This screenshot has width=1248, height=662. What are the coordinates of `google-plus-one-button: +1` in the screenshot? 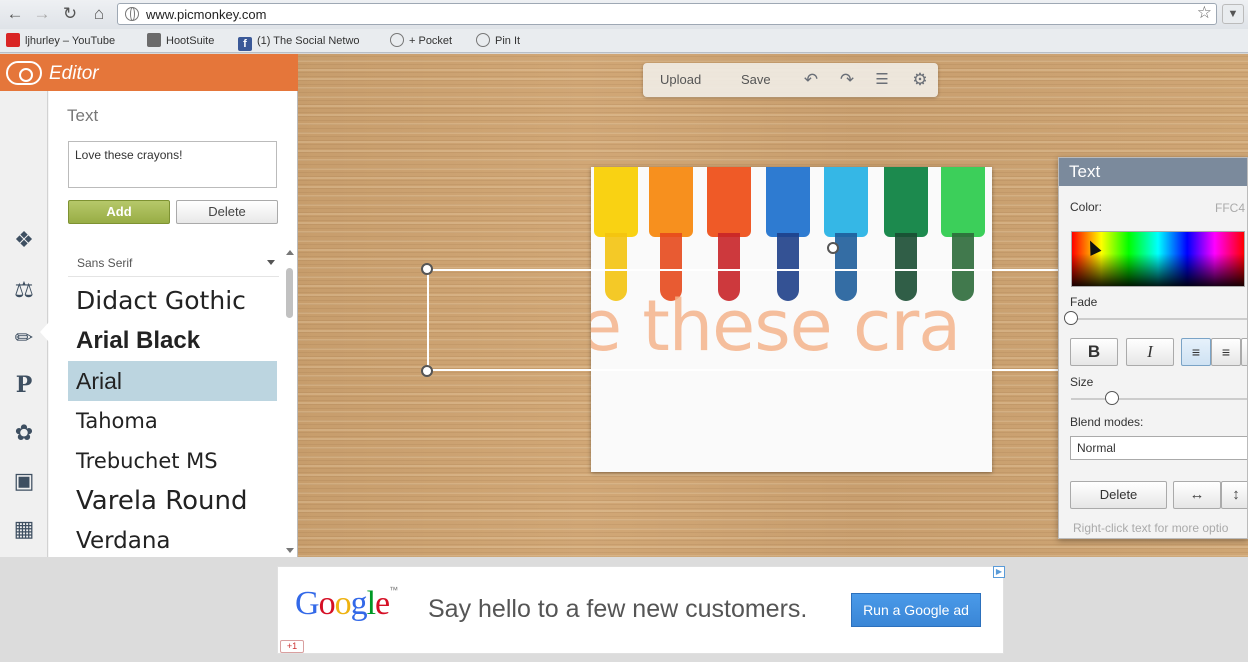 It's located at (292, 646).